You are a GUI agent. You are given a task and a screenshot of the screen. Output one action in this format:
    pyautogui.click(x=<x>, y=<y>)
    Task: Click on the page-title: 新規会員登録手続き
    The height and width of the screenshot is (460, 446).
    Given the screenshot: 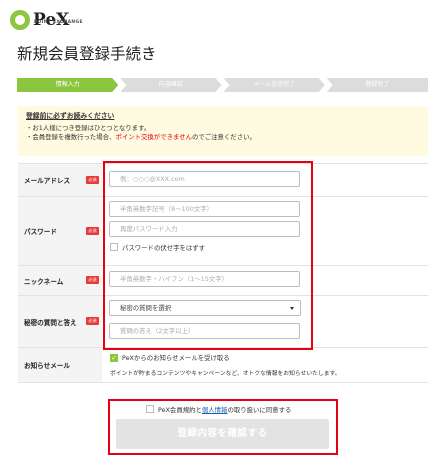 What is the action you would take?
    pyautogui.click(x=87, y=54)
    